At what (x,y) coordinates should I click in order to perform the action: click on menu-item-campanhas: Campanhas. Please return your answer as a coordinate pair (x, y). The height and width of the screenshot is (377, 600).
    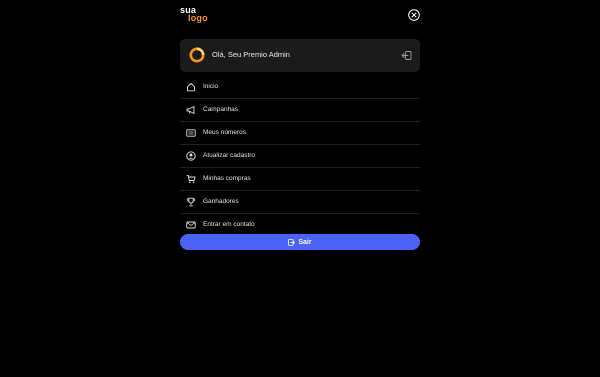
    Looking at the image, I should click on (300, 110).